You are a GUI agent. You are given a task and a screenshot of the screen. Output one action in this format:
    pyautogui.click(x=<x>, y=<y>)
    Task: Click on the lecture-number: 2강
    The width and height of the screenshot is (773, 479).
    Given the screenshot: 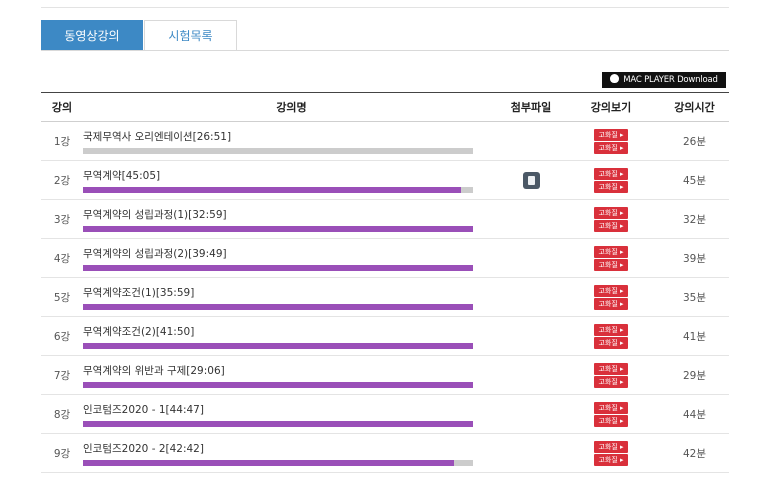 What is the action you would take?
    pyautogui.click(x=62, y=180)
    